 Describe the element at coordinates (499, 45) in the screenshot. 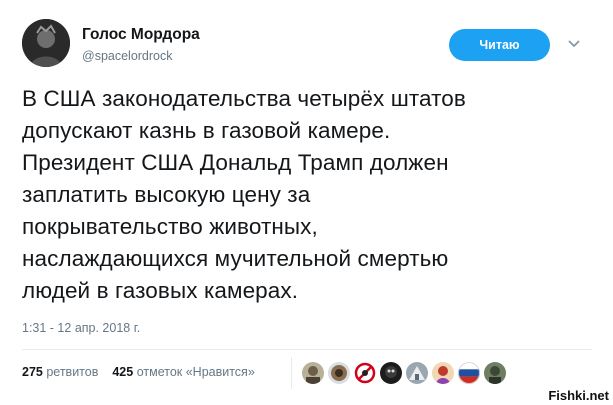

I see `following-button: Читаю` at that location.